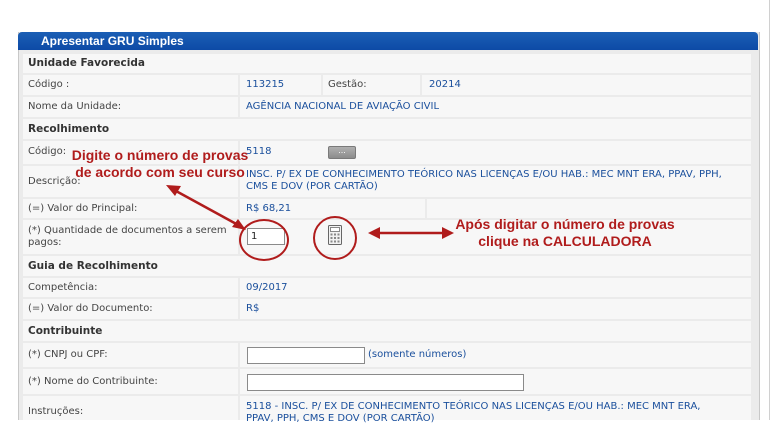 The image size is (778, 424). What do you see at coordinates (310, 212) in the screenshot?
I see `annotation-arrows` at bounding box center [310, 212].